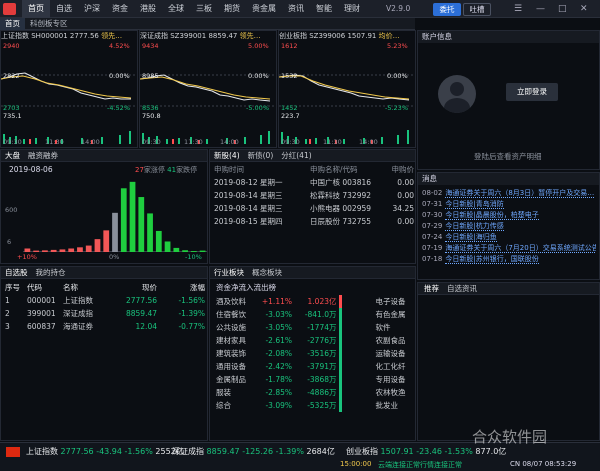 The height and width of the screenshot is (471, 600). What do you see at coordinates (246, 287) in the screenshot?
I see `sector-subtitle: 资金净流入流出榜` at bounding box center [246, 287].